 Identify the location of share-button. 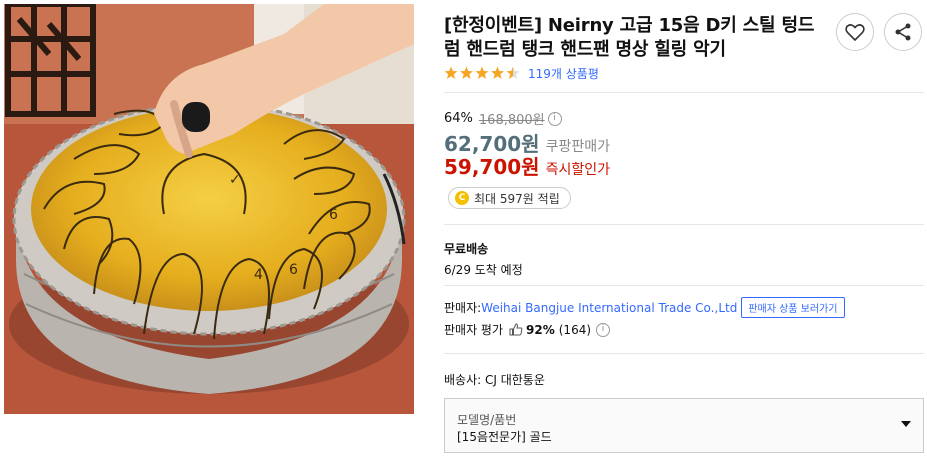
(903, 32).